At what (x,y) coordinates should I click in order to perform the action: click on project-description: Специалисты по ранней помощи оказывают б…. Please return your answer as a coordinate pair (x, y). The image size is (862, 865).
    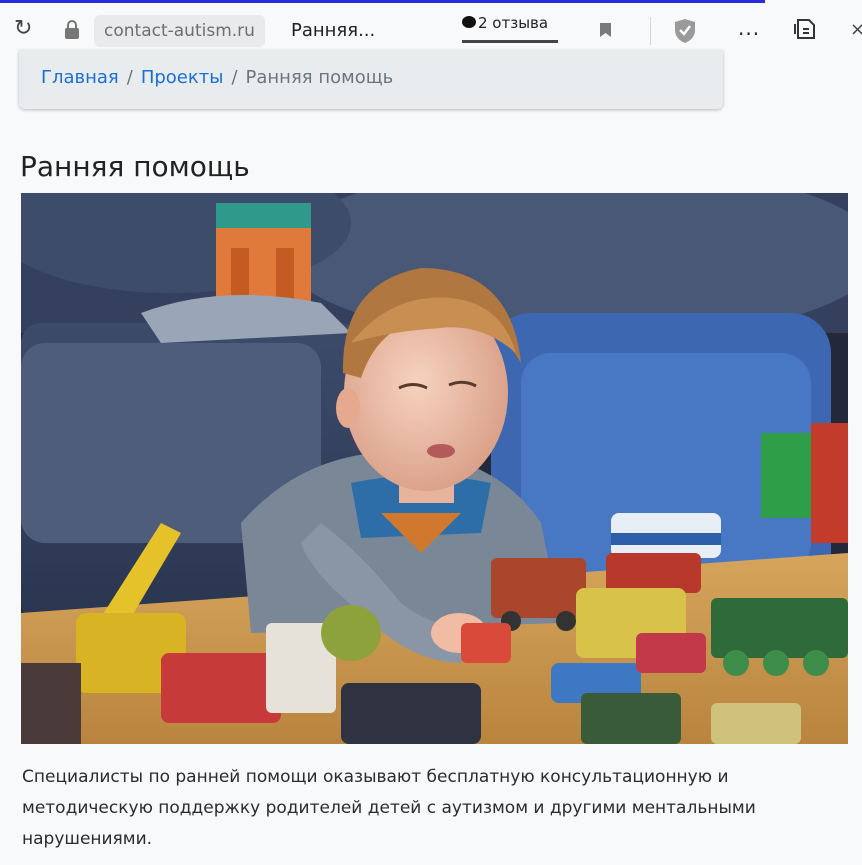
    Looking at the image, I should click on (389, 808).